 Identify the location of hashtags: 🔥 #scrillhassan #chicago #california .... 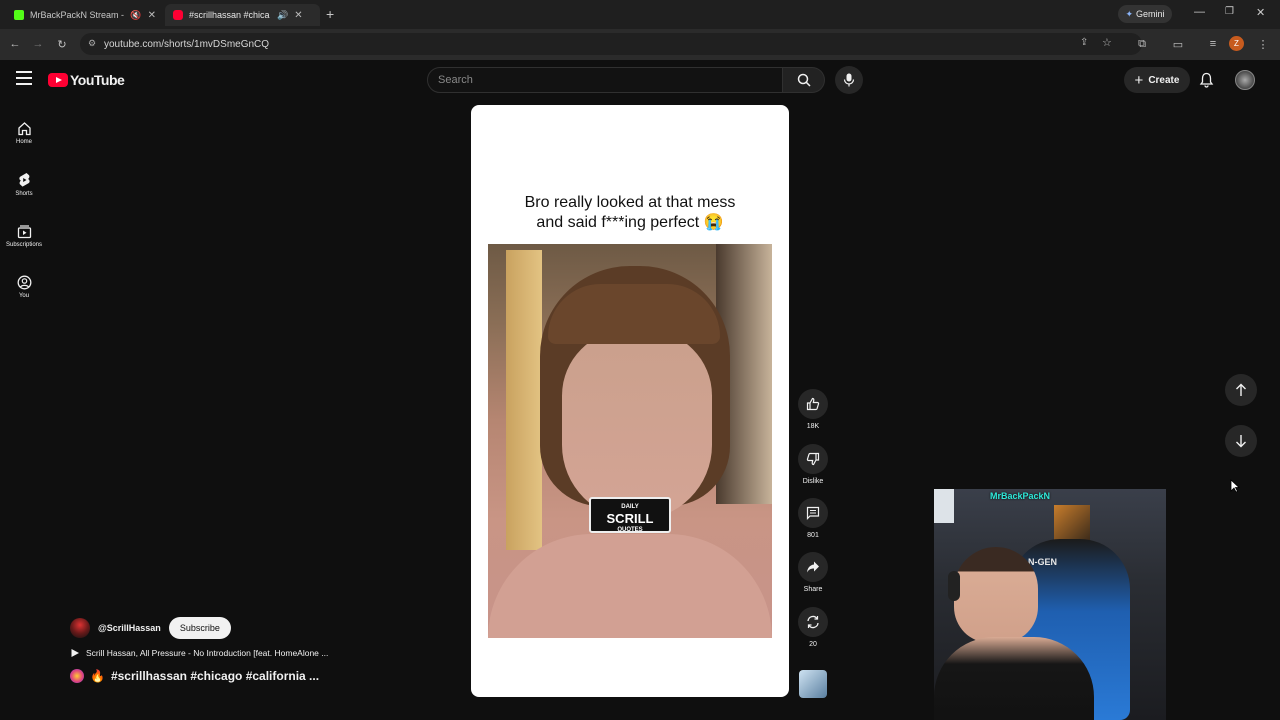
(194, 676).